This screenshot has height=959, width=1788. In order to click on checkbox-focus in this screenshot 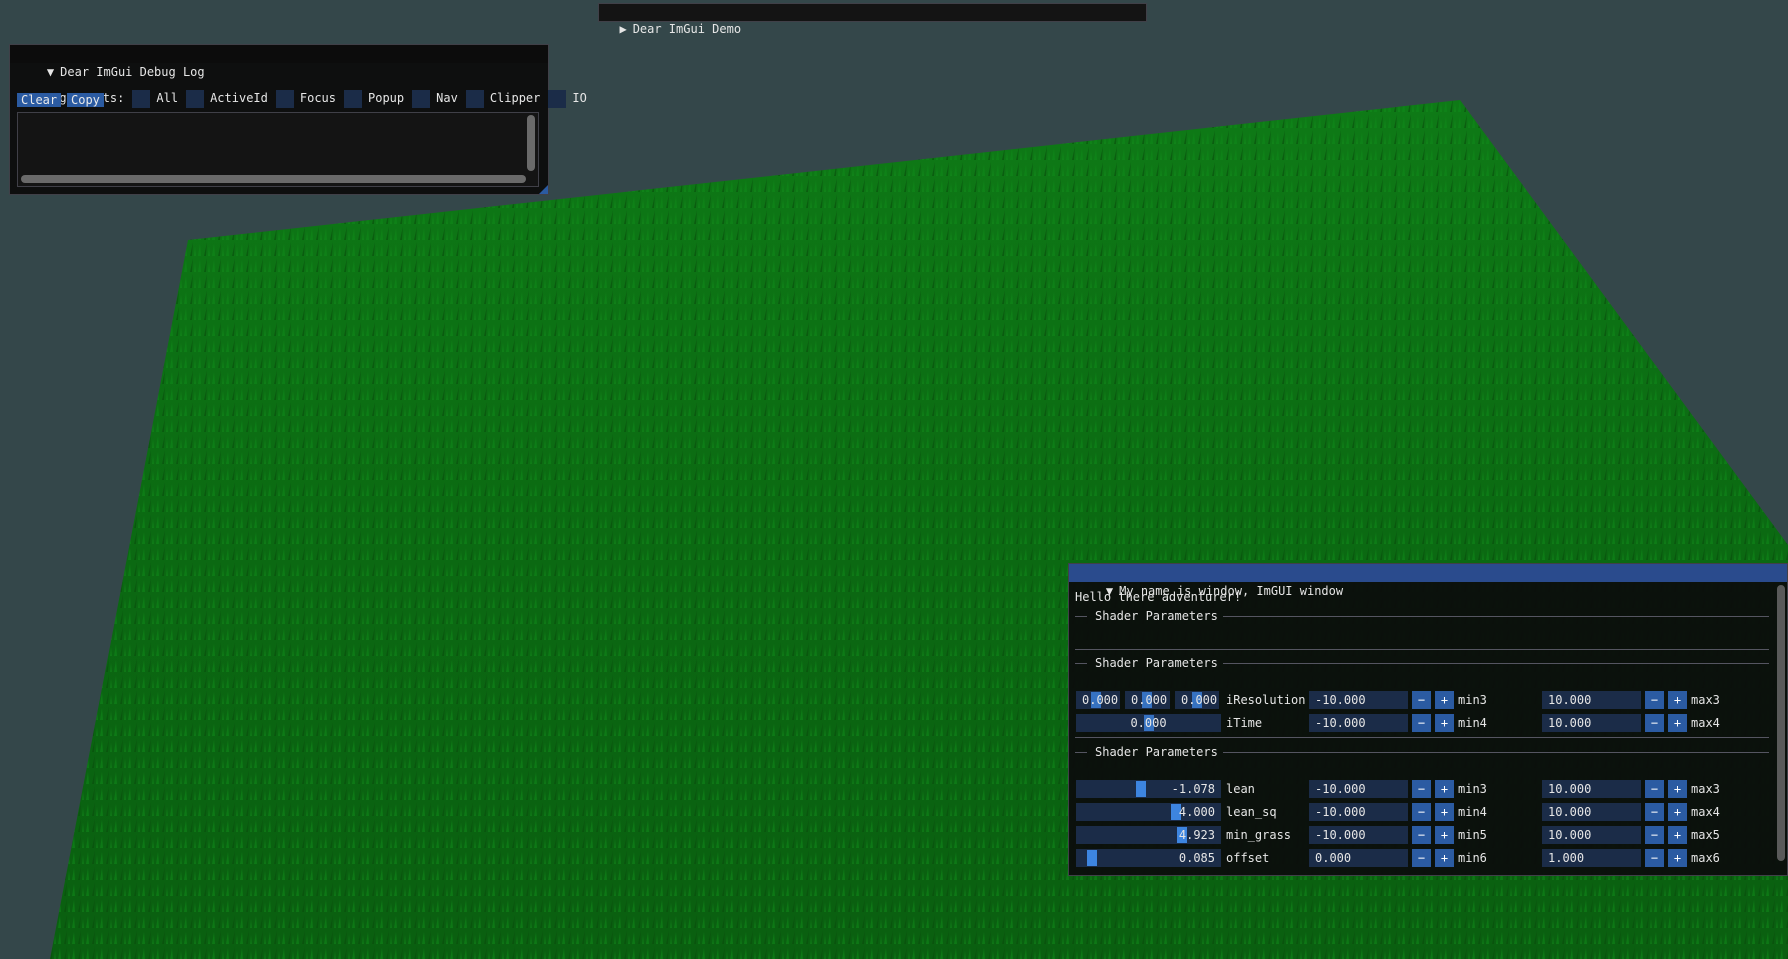, I will do `click(284, 98)`.